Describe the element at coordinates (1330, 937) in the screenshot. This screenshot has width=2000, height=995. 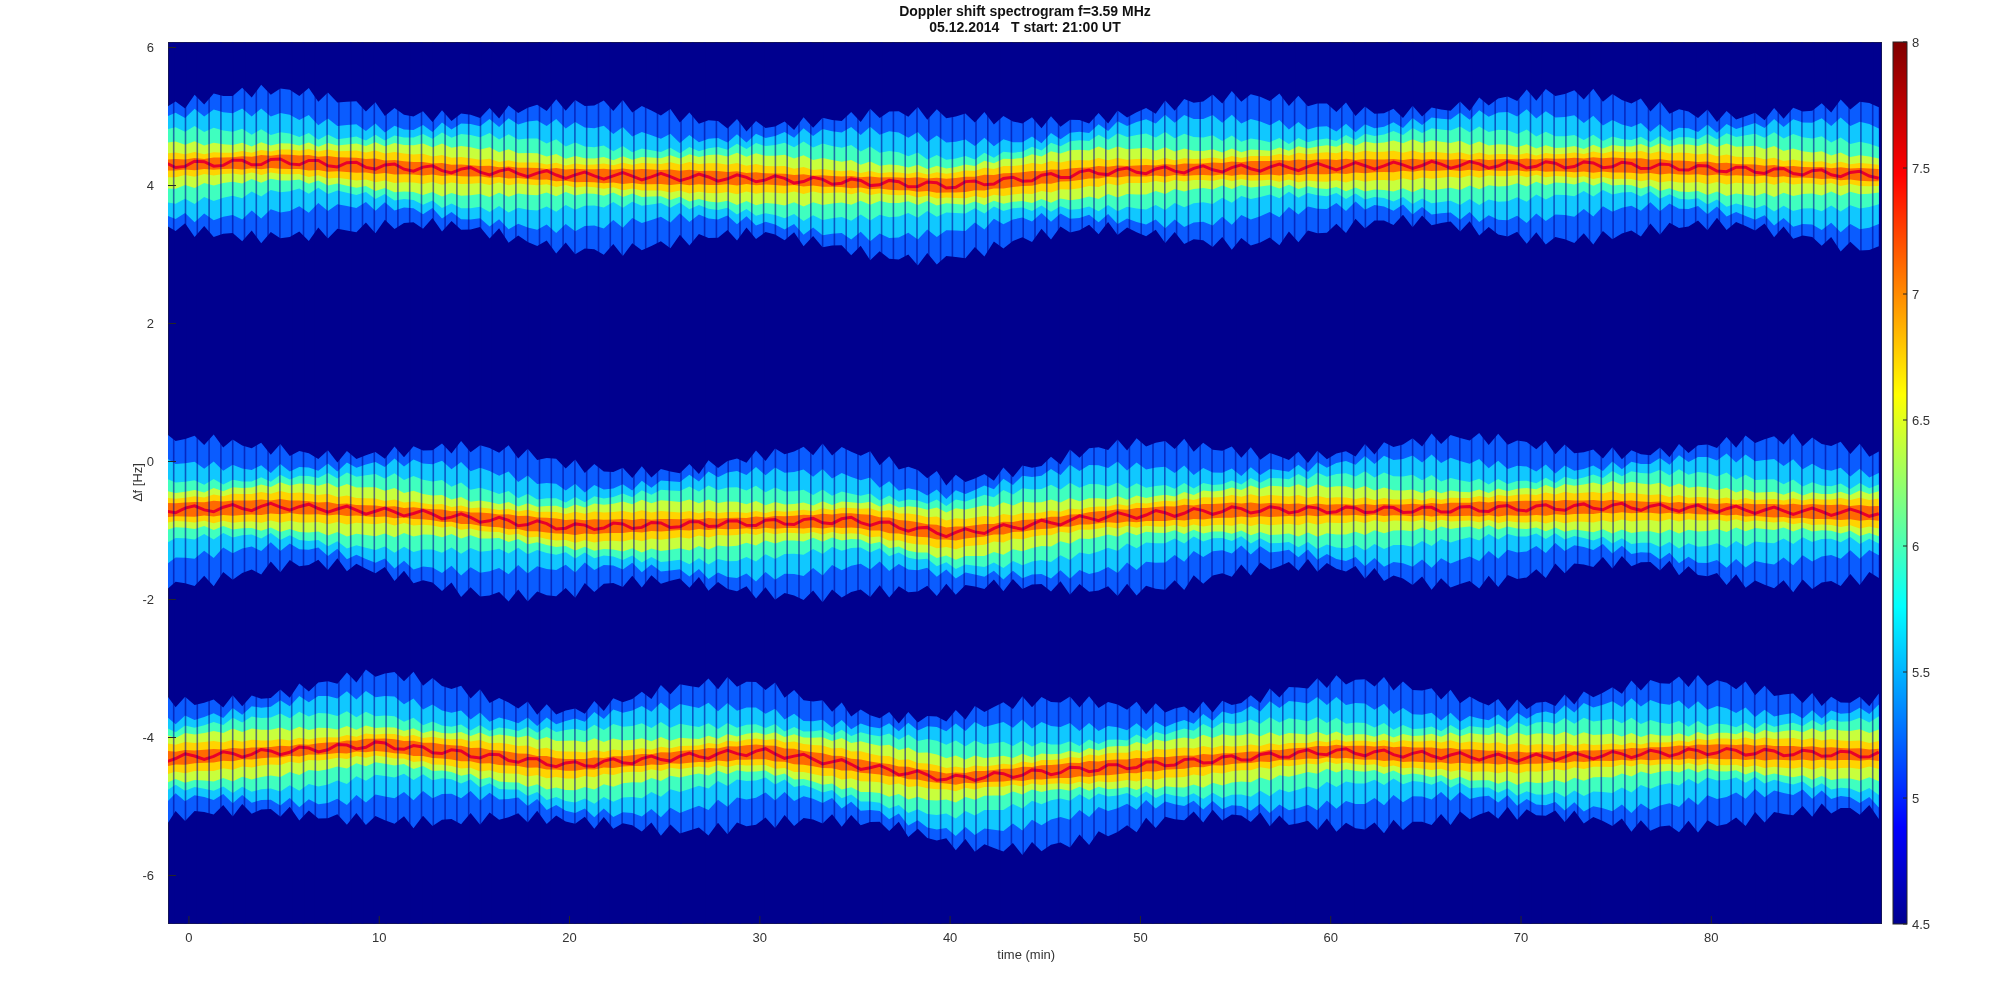
I see `x-tick-label: 60` at that location.